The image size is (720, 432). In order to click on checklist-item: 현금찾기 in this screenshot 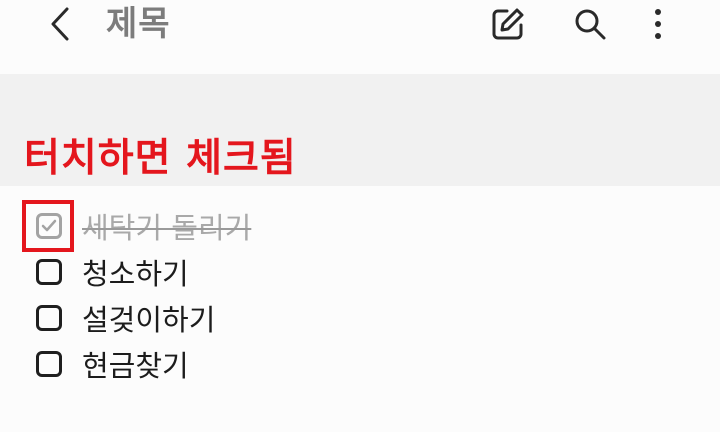, I will do `click(109, 364)`.